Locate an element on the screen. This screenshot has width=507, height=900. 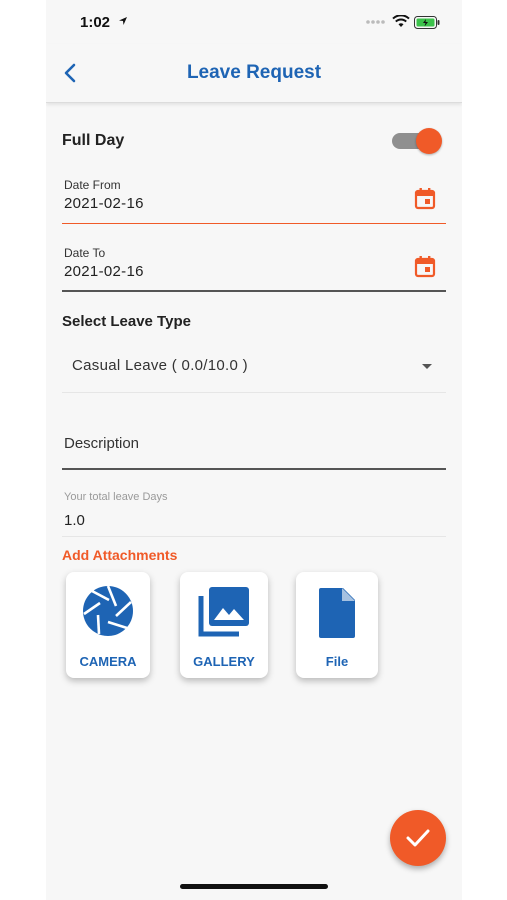
full-day-toggle is located at coordinates (418, 141).